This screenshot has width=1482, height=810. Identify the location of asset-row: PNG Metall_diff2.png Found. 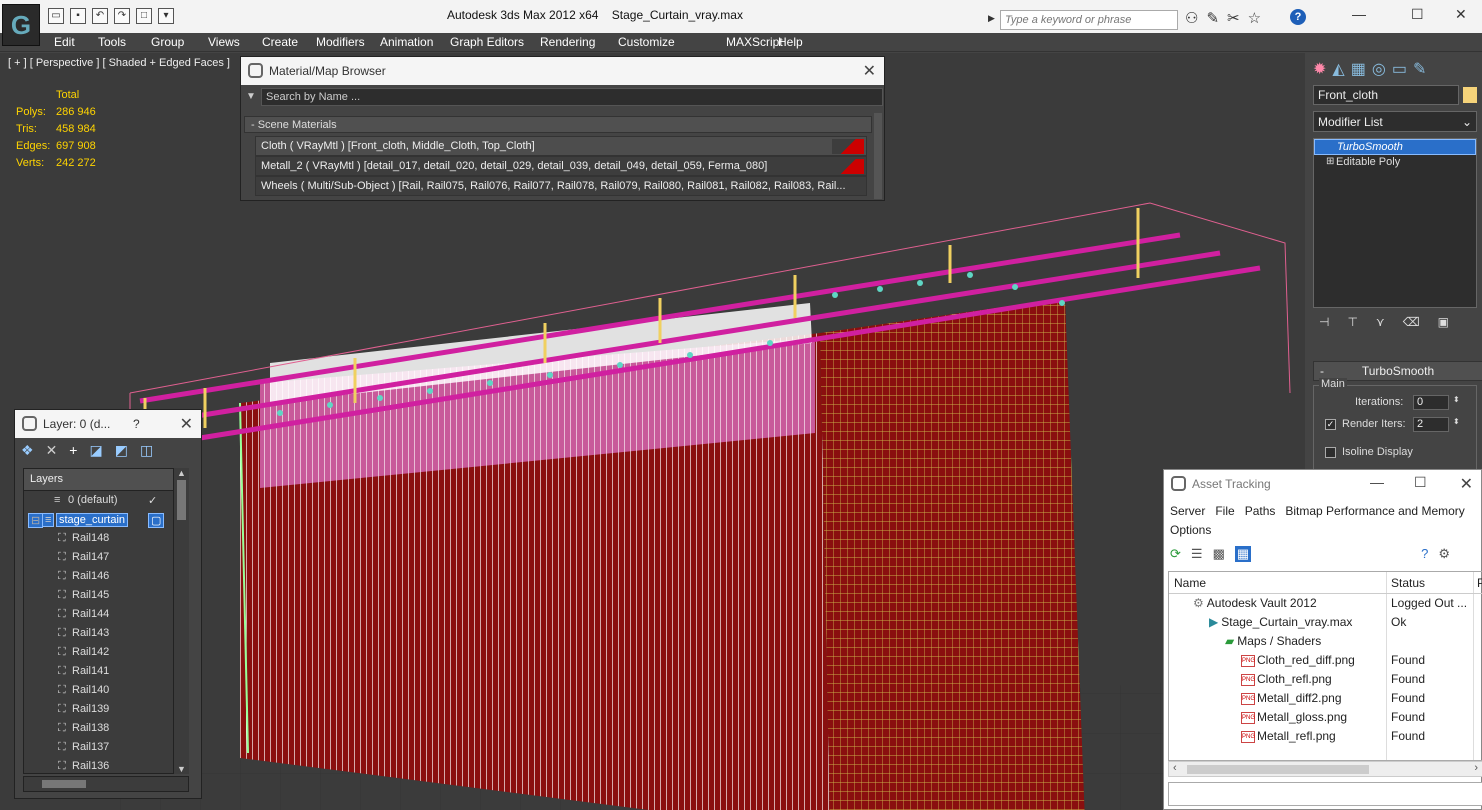
(1325, 698).